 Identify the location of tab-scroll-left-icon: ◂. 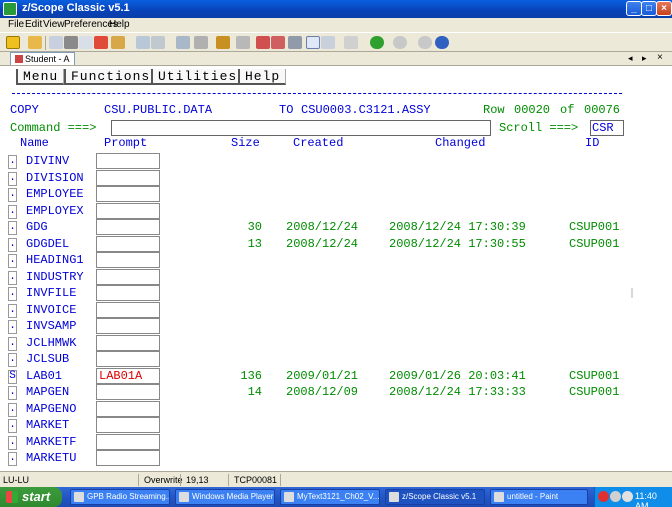
(630, 58).